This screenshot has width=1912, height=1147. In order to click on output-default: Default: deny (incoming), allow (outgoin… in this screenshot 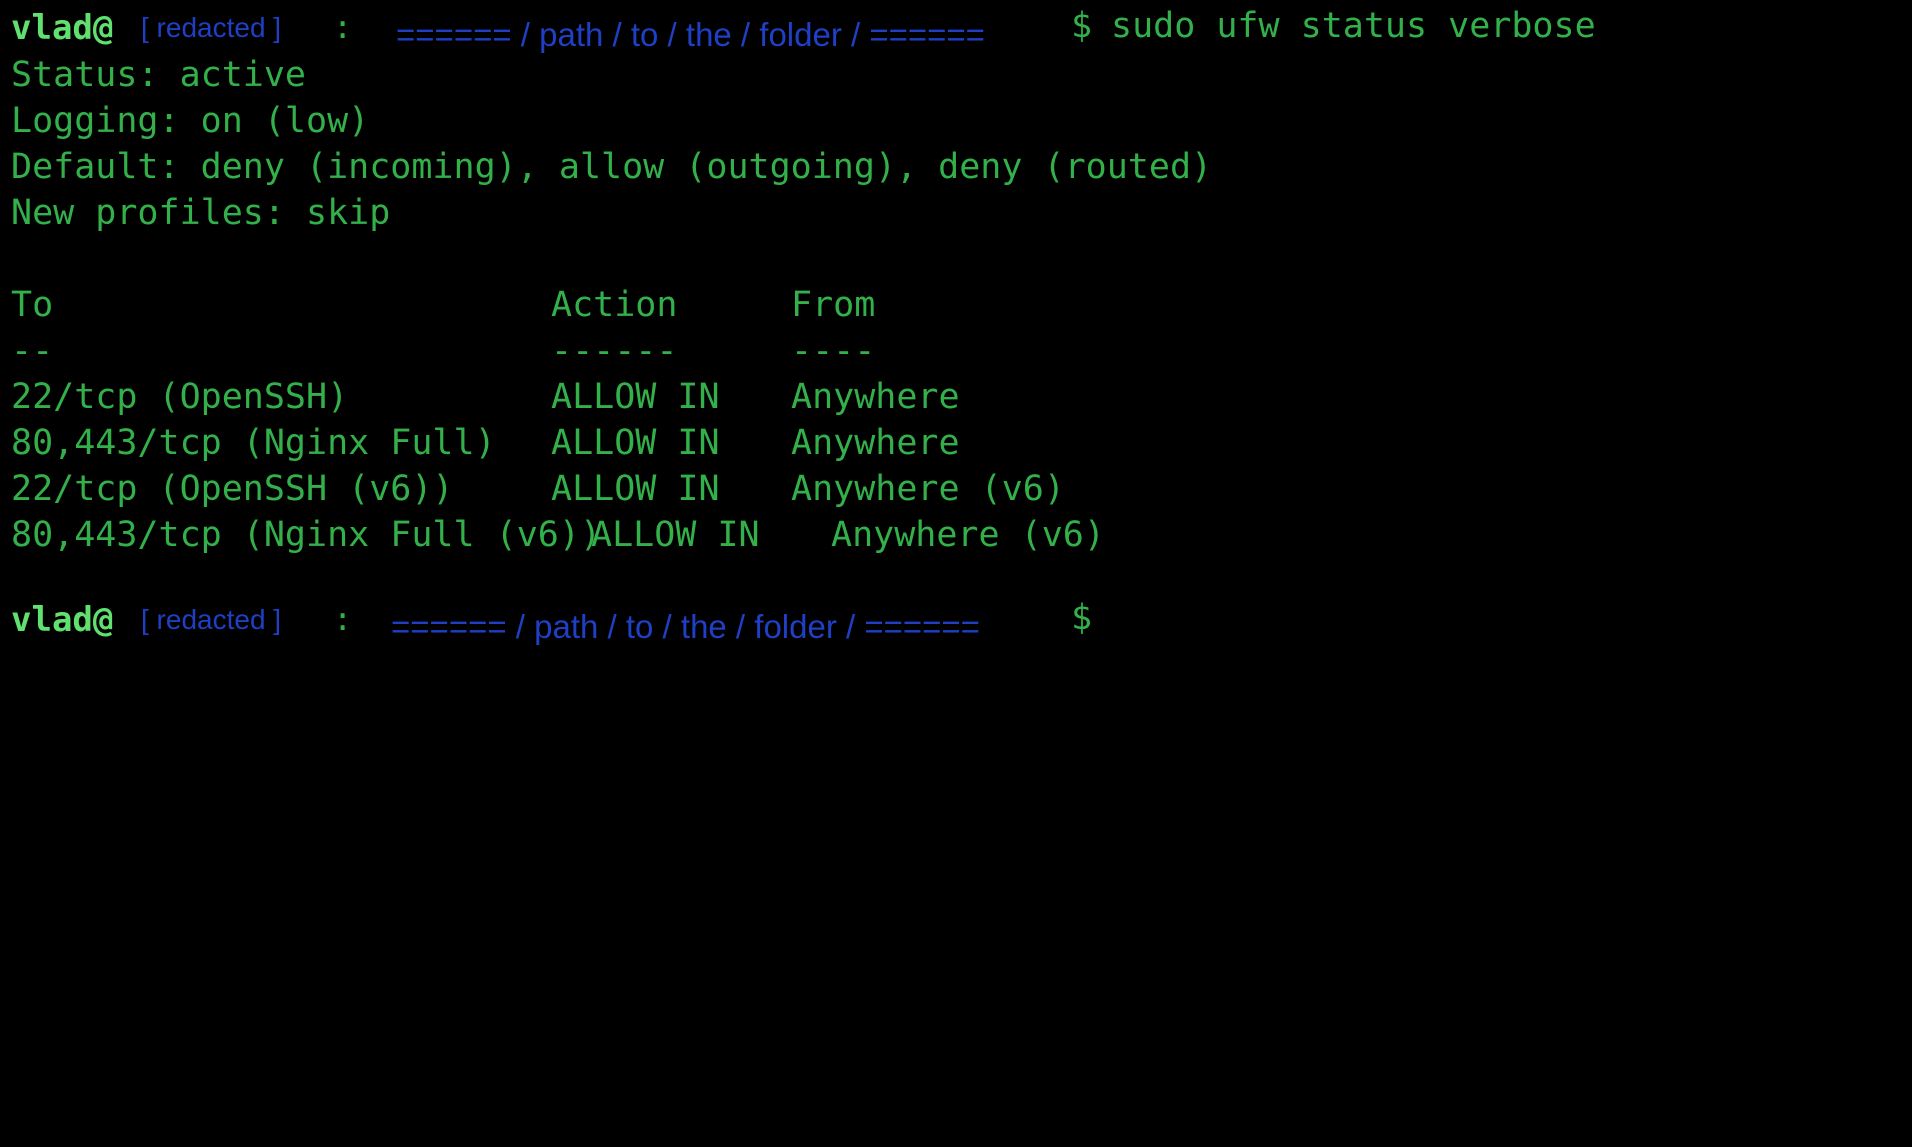, I will do `click(612, 167)`.